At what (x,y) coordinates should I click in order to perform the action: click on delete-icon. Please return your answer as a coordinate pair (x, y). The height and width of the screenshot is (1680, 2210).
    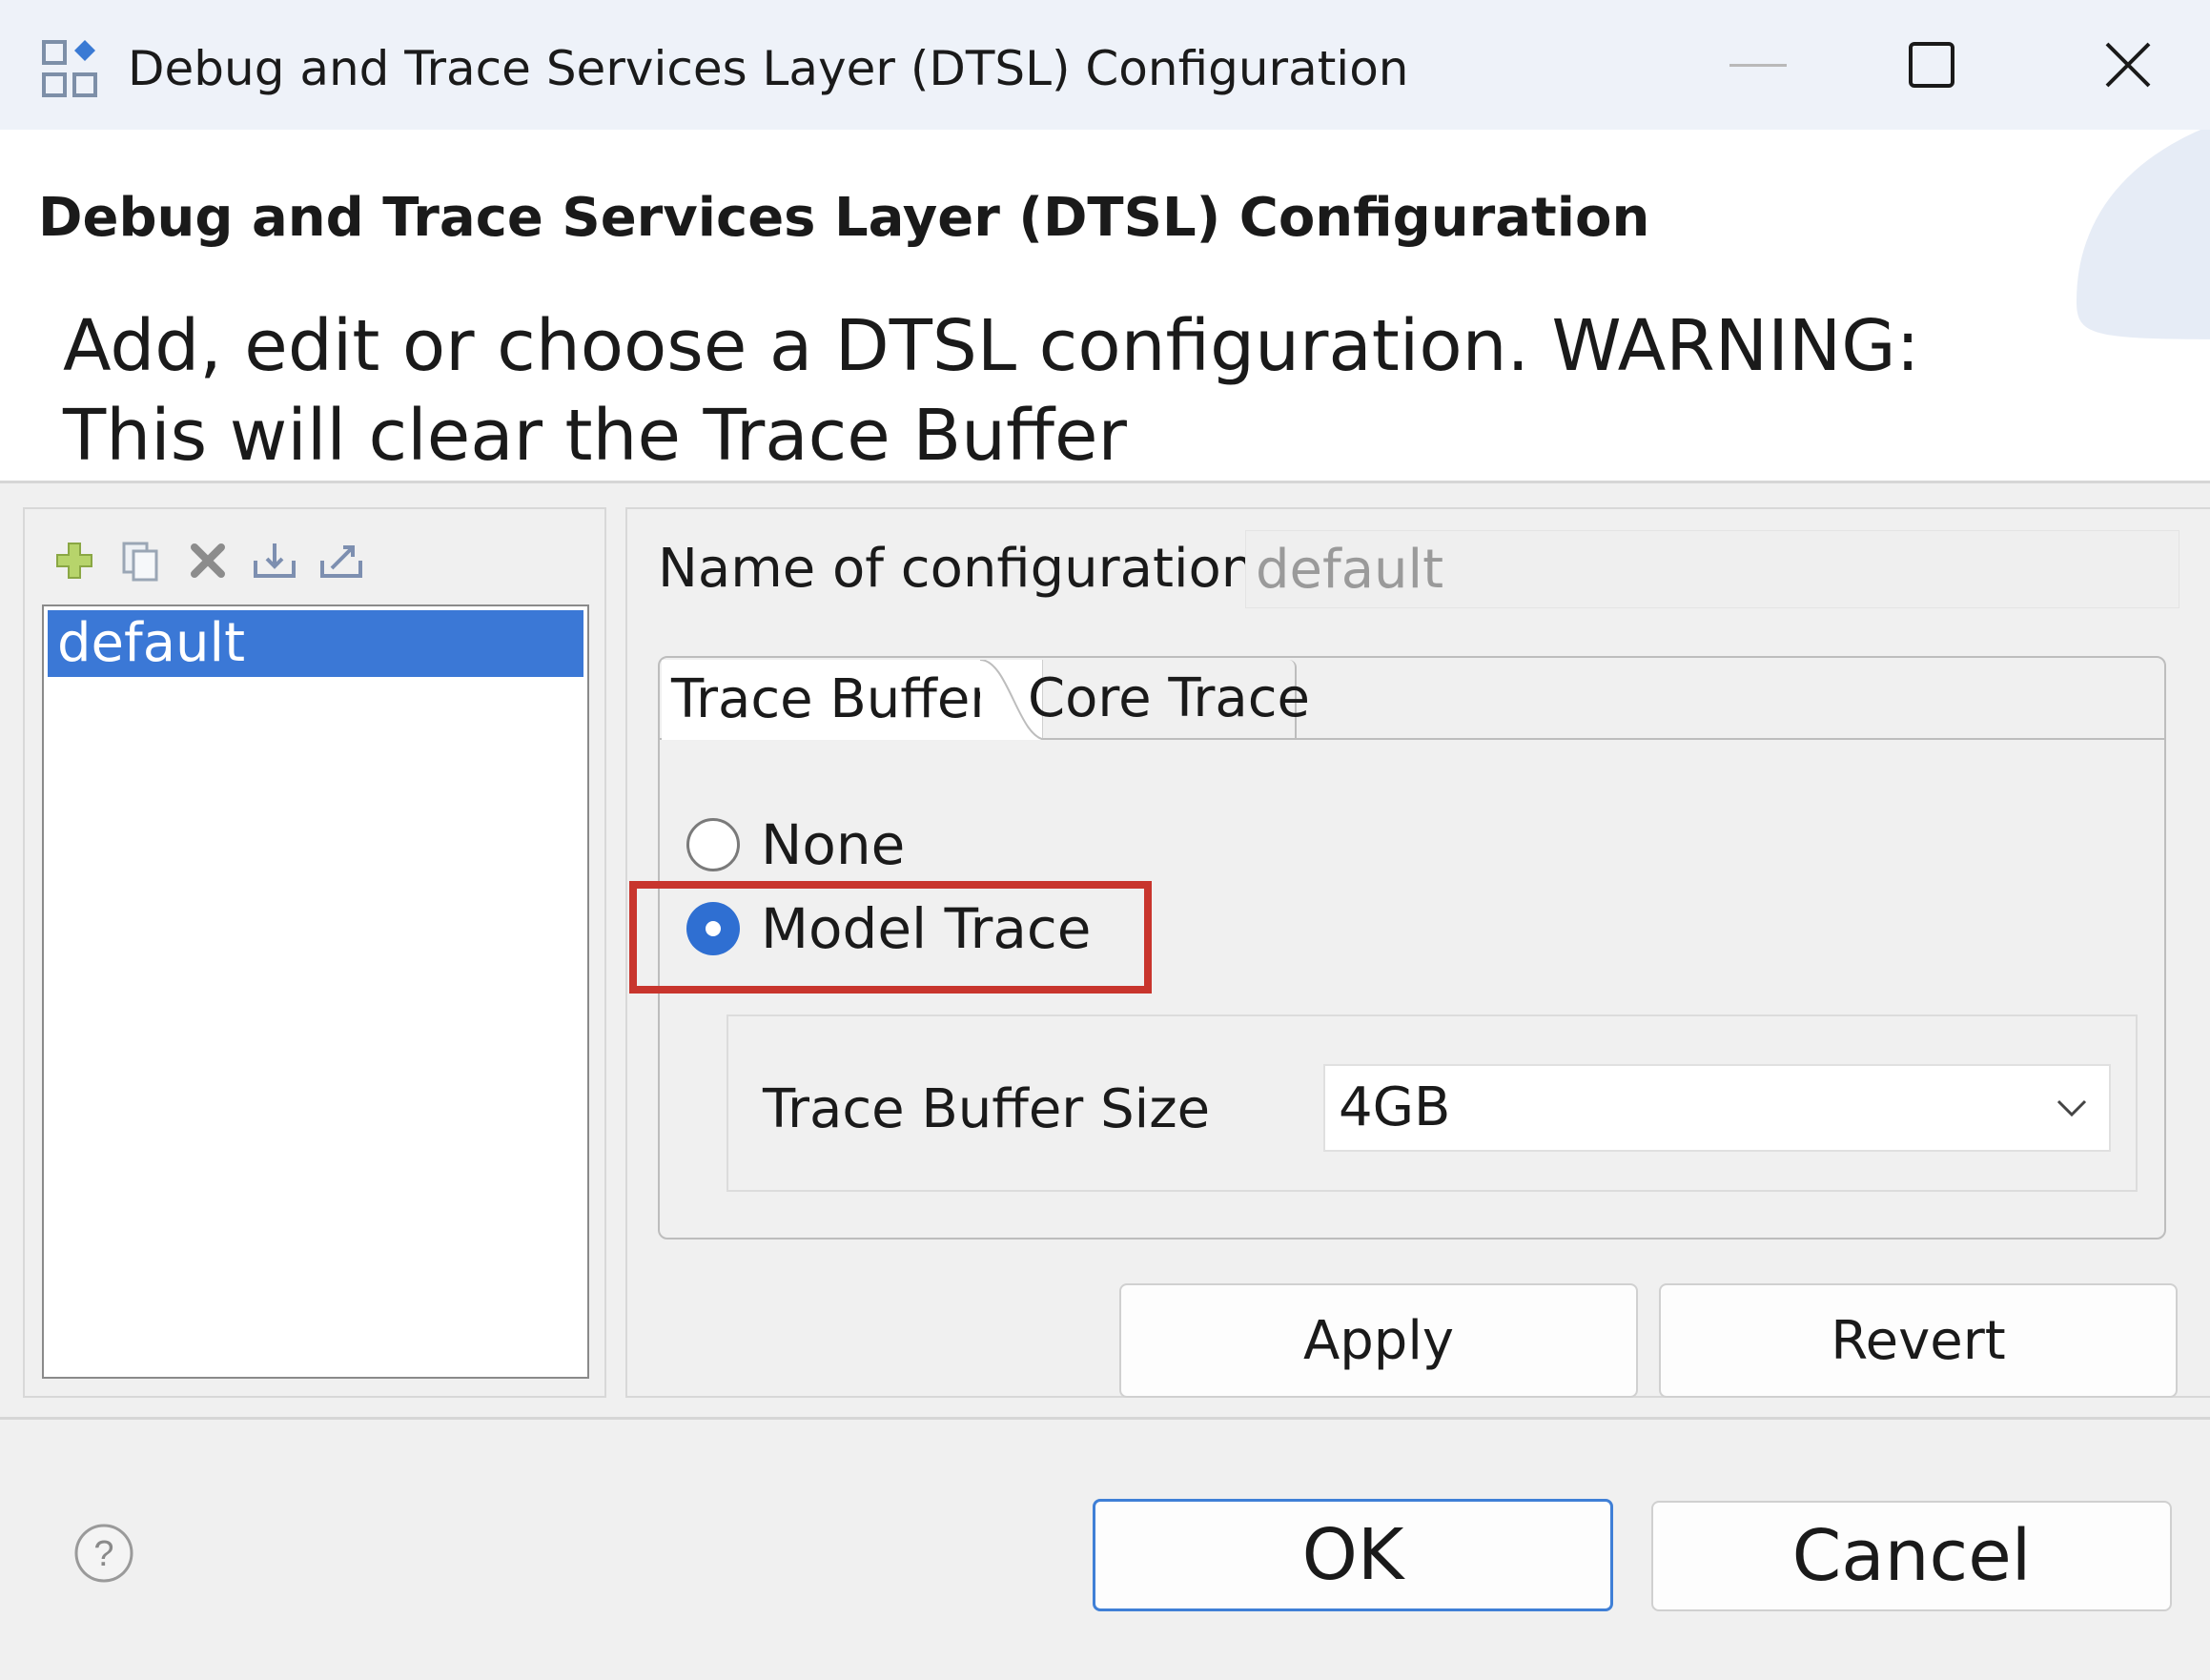
    Looking at the image, I should click on (208, 560).